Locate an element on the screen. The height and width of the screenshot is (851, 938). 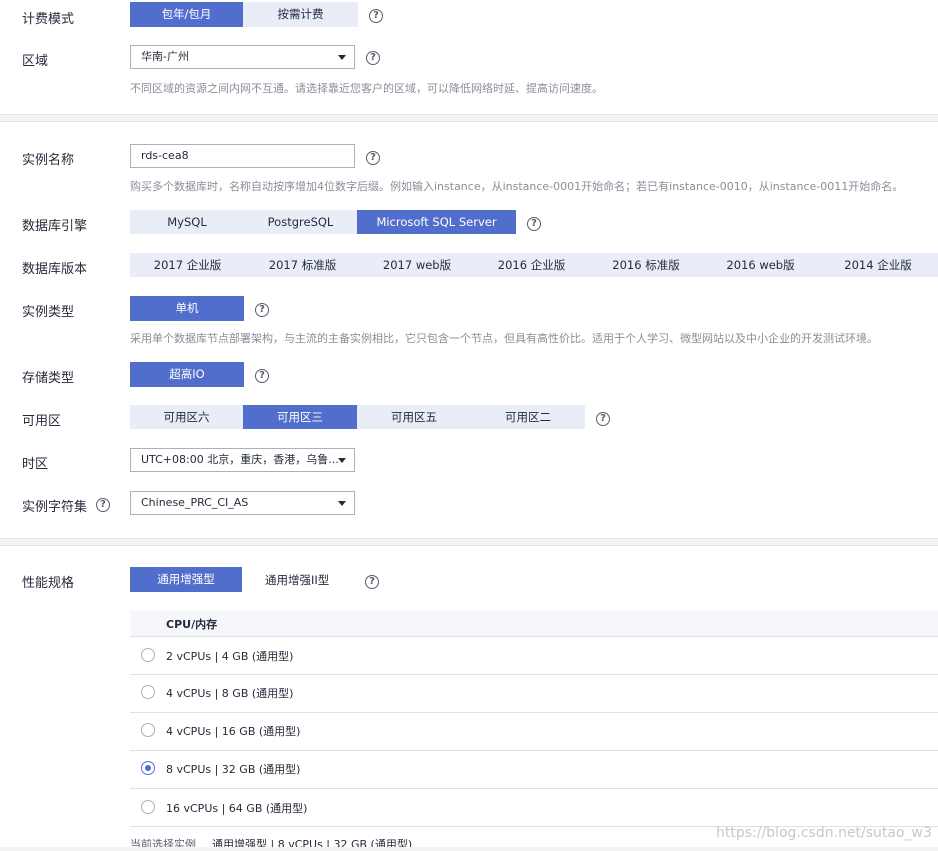
billing-option-on-demand: 按需计费 is located at coordinates (300, 14).